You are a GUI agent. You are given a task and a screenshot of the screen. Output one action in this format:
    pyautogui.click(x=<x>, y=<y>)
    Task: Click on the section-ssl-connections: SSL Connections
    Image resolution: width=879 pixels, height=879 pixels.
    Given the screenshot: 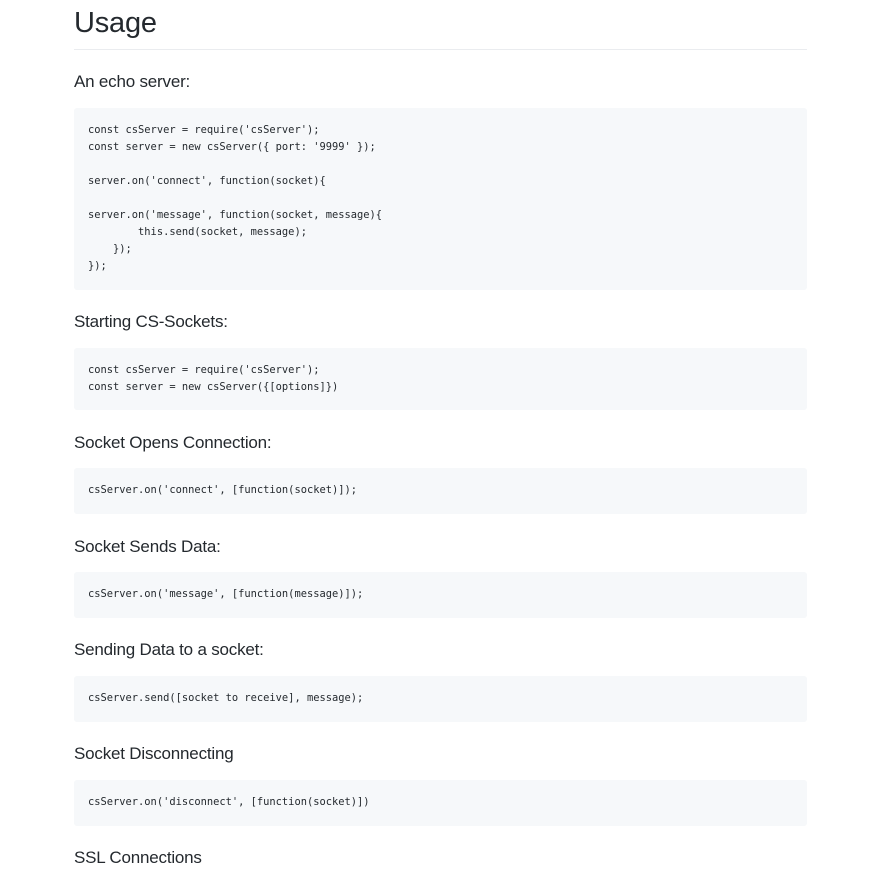 What is the action you would take?
    pyautogui.click(x=440, y=858)
    